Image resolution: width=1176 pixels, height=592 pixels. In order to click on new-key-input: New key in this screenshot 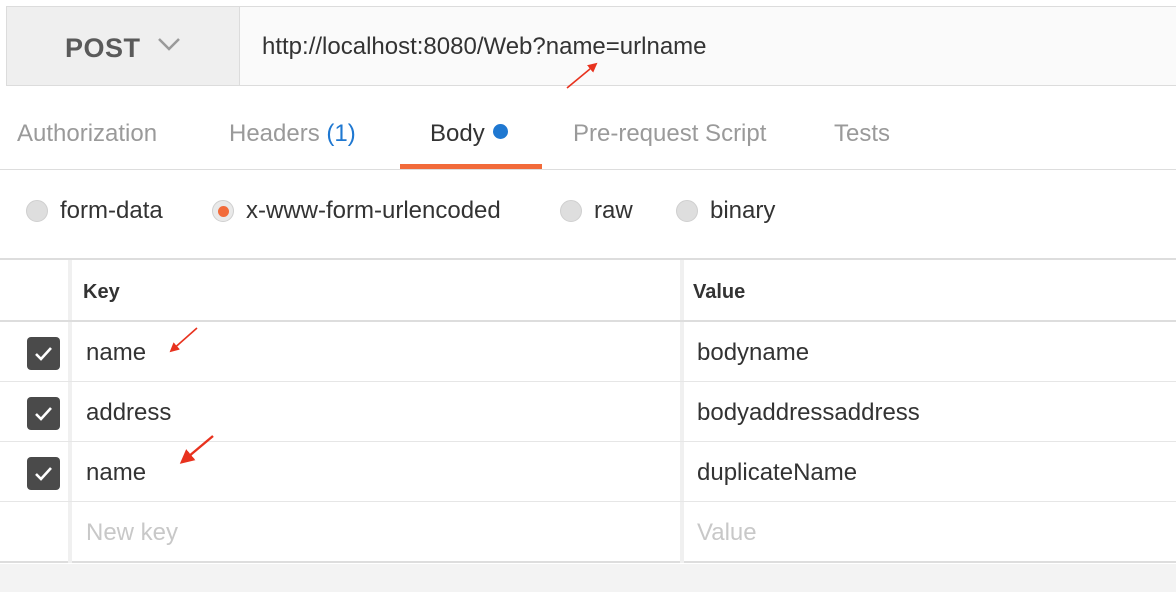, I will do `click(132, 533)`.